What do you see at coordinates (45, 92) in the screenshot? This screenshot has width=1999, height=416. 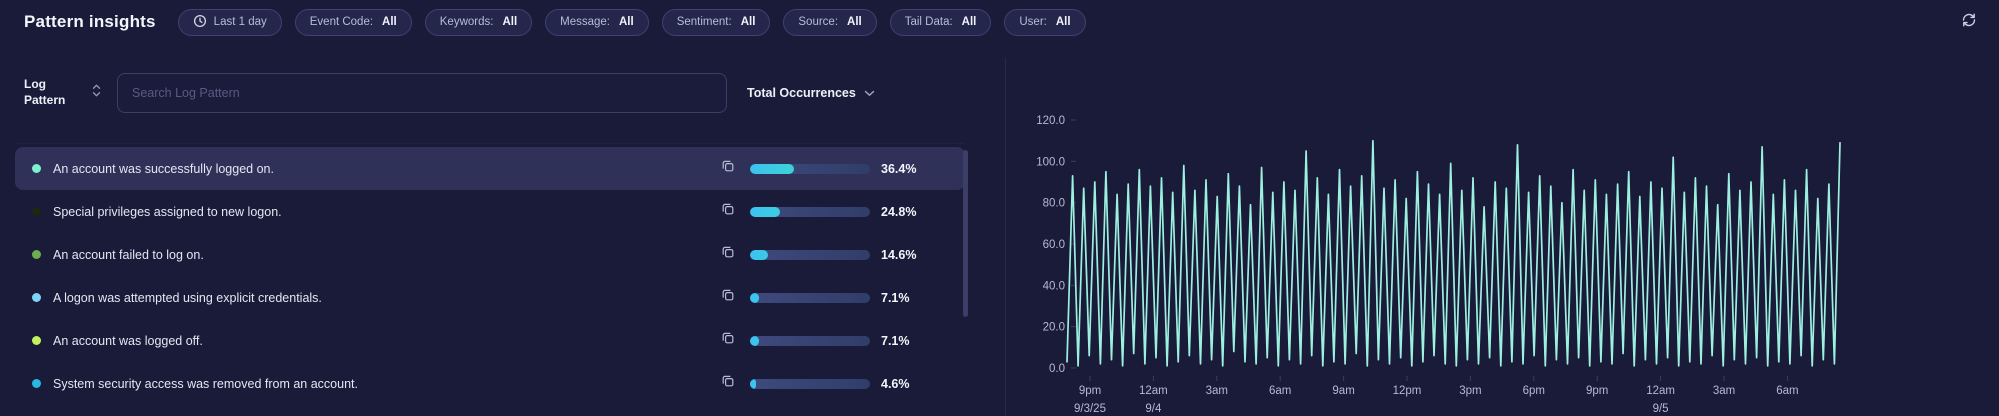 I see `log-pattern-column-header: Log Pattern` at bounding box center [45, 92].